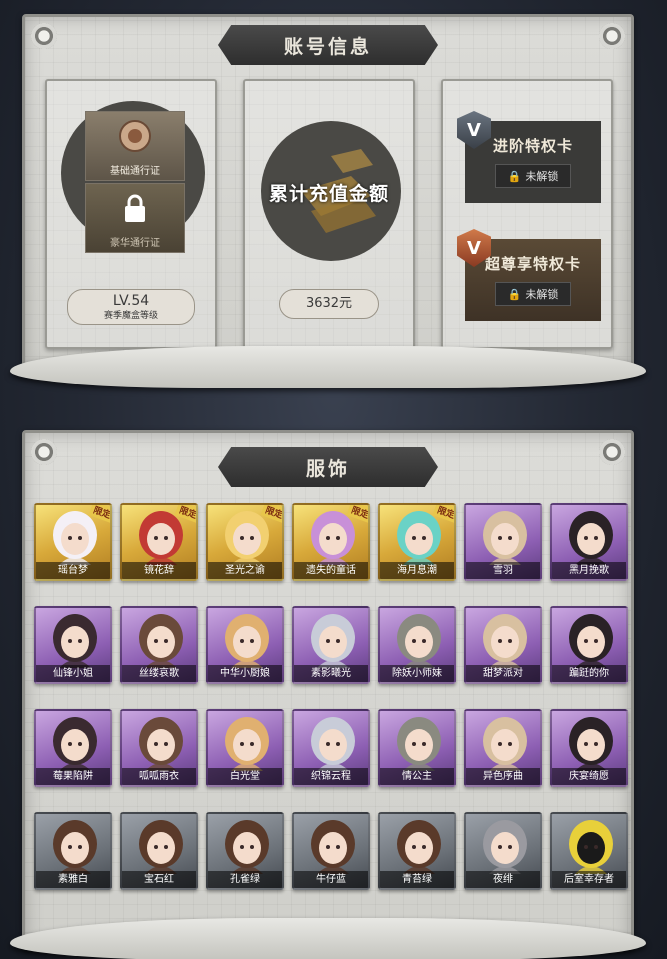 Image resolution: width=667 pixels, height=959 pixels. What do you see at coordinates (159, 673) in the screenshot?
I see `costume-name: 丝缕哀歌` at bounding box center [159, 673].